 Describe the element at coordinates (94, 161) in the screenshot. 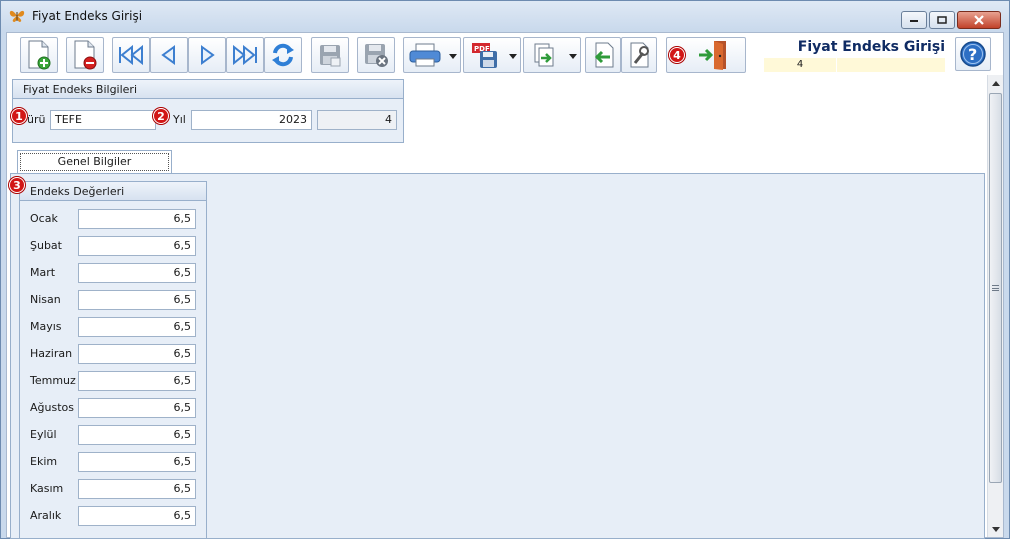

I see `tab-general: Genel Bilgiler` at that location.